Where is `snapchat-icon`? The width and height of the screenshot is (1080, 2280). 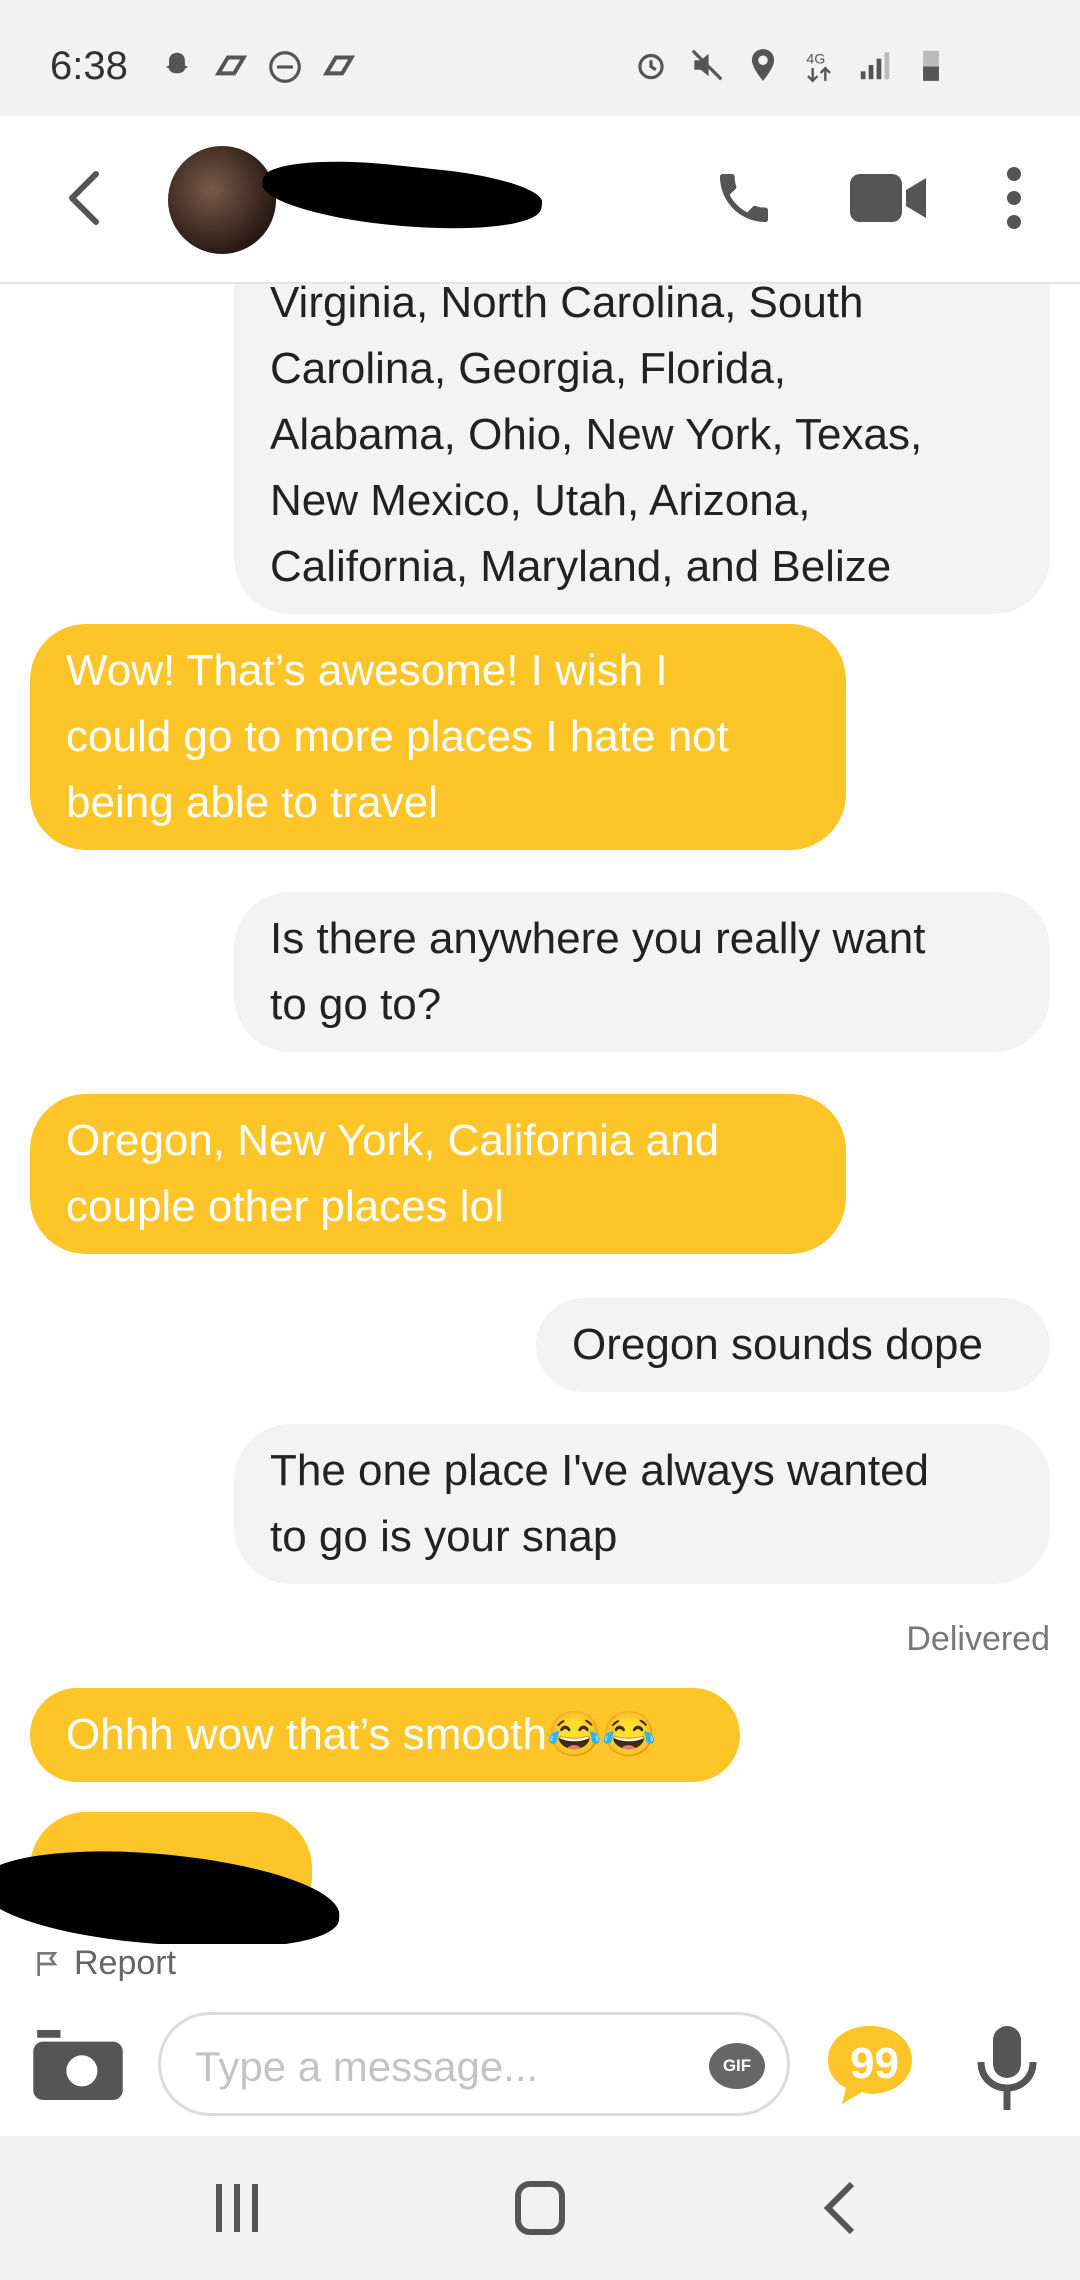 snapchat-icon is located at coordinates (177, 63).